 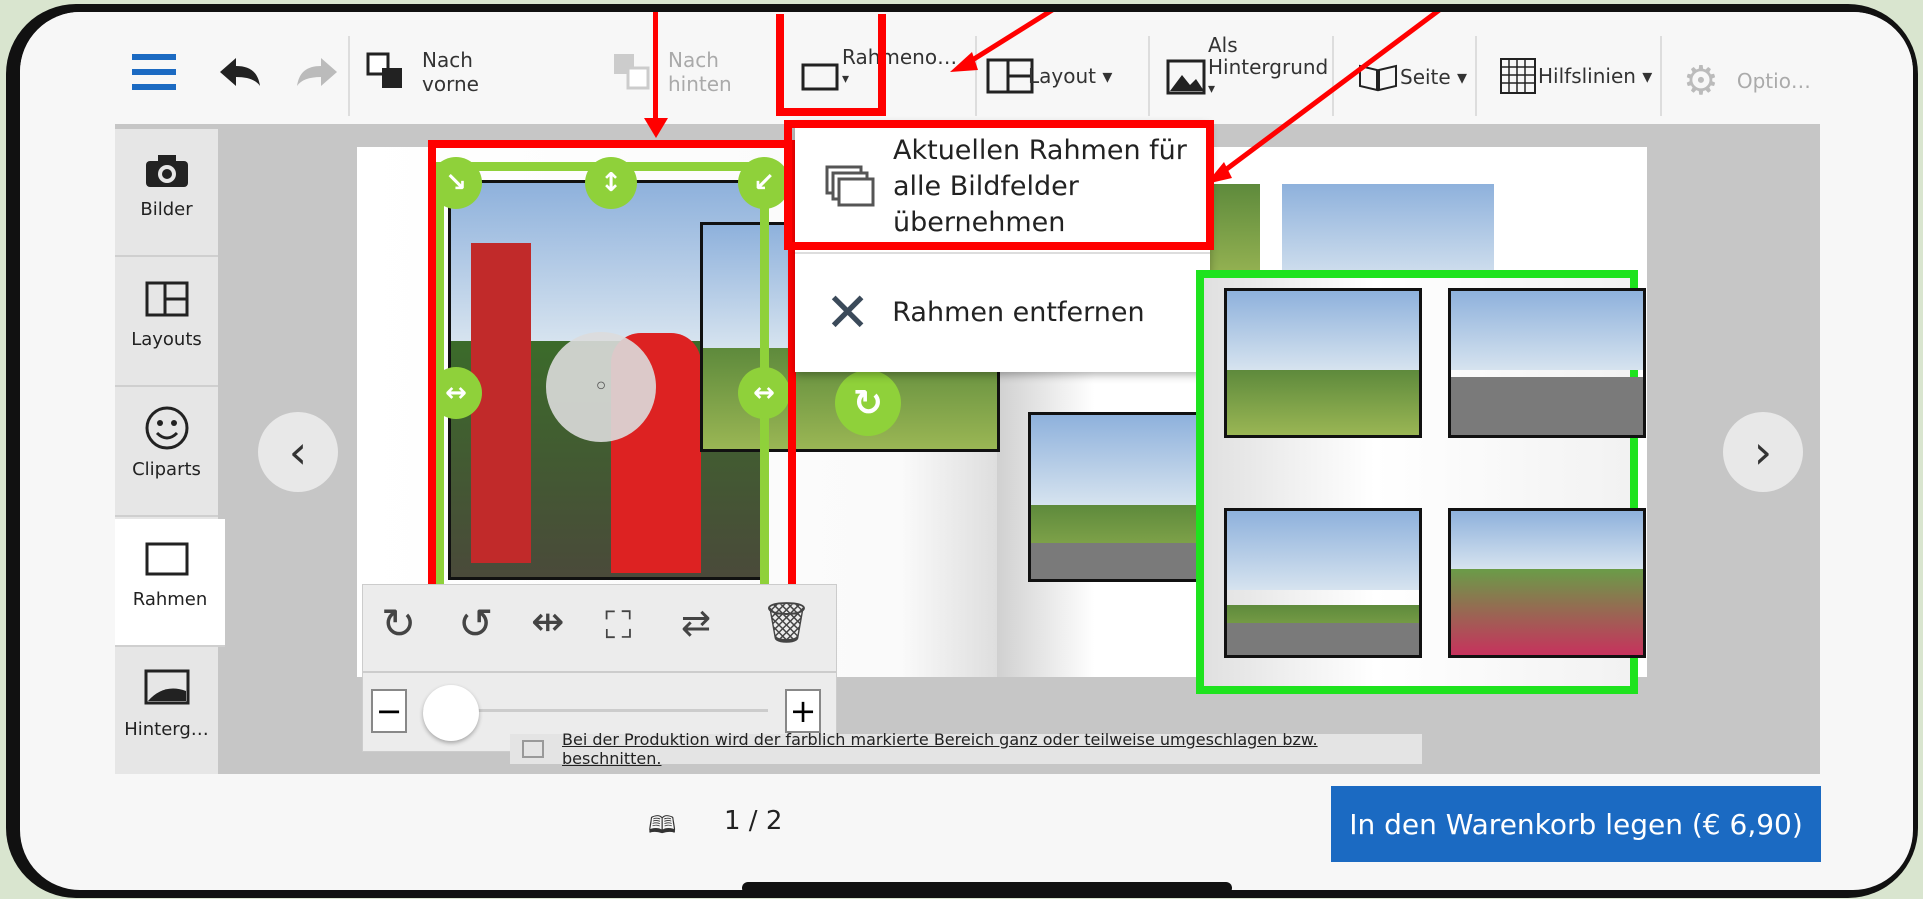 What do you see at coordinates (389, 711) in the screenshot?
I see `zoom-out-button: −` at bounding box center [389, 711].